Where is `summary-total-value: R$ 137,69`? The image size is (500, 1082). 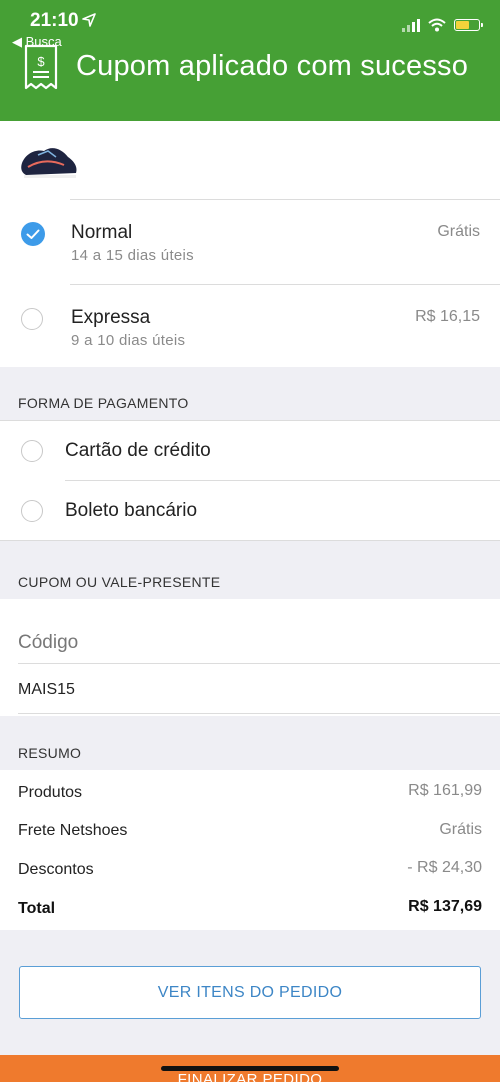
summary-total-value: R$ 137,69 is located at coordinates (445, 906).